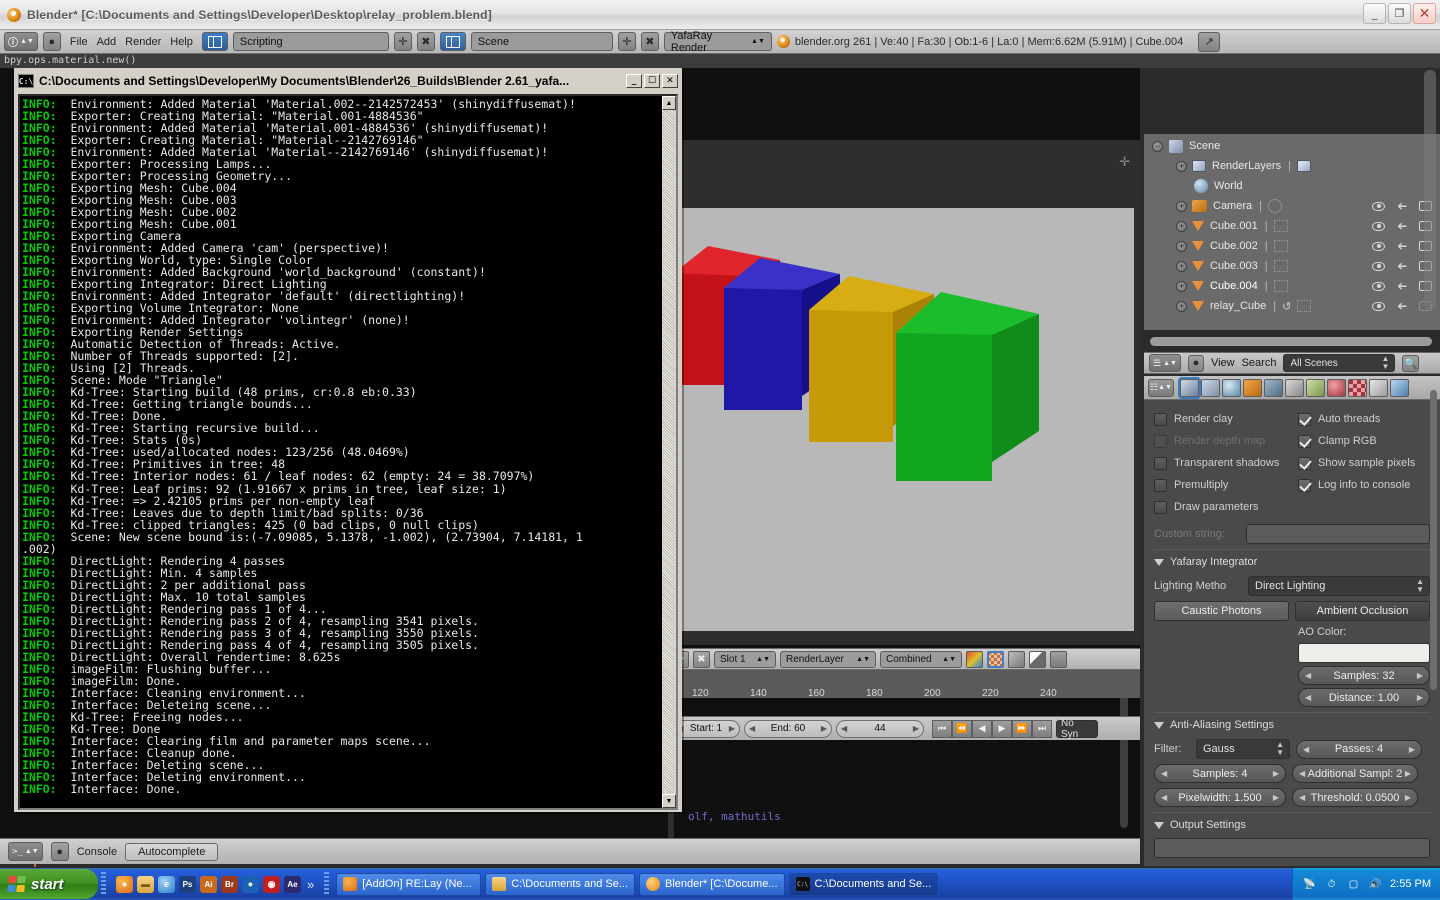 This screenshot has height=900, width=1440. Describe the element at coordinates (652, 81) in the screenshot. I see `cp-maximize-button: ☐` at that location.